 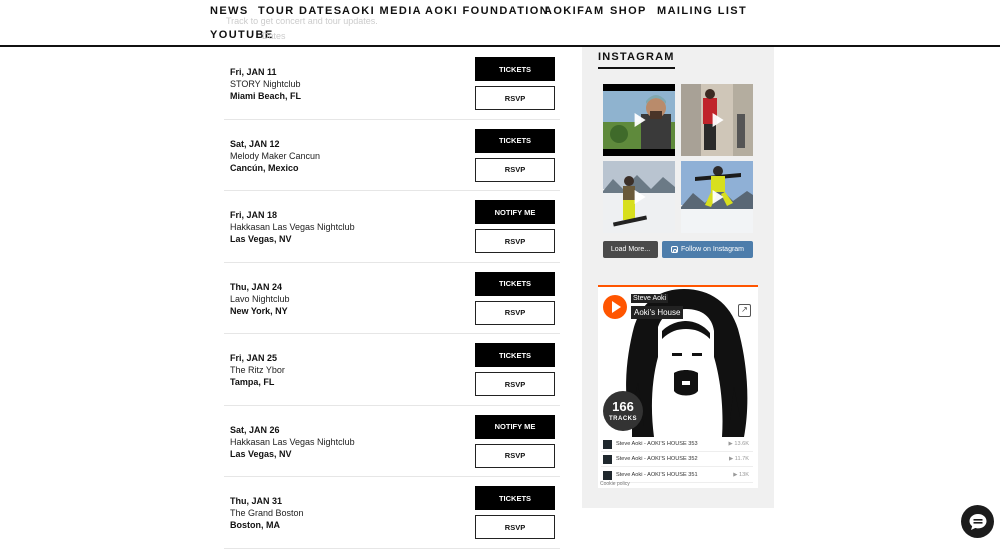 I want to click on play-count: 11.7K, so click(x=741, y=459).